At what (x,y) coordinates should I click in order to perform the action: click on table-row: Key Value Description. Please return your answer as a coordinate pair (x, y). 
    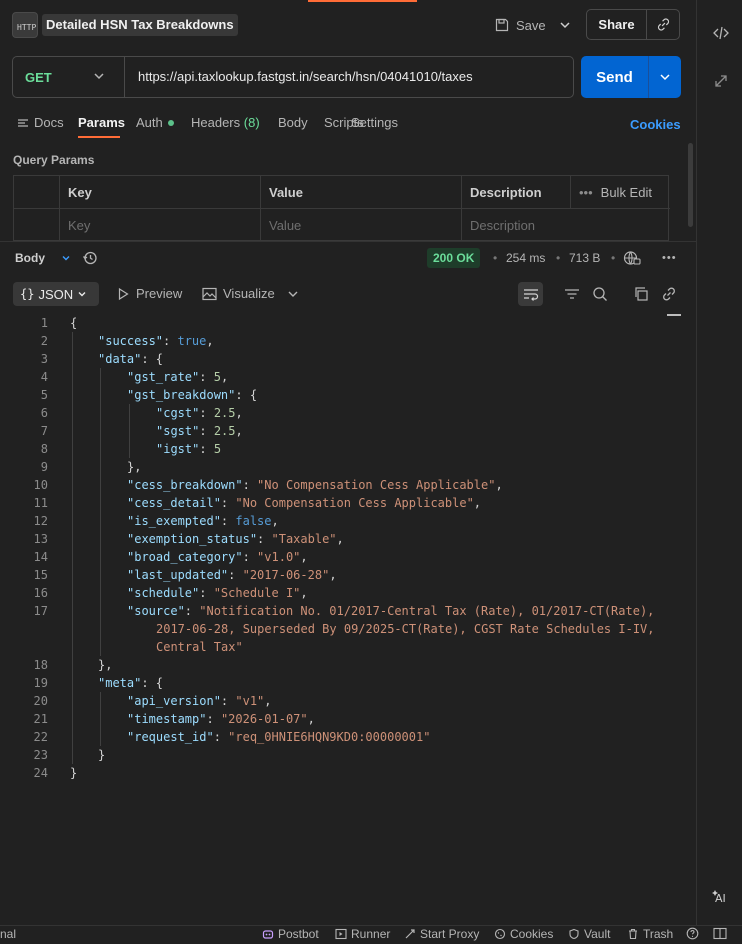
    Looking at the image, I should click on (342, 225).